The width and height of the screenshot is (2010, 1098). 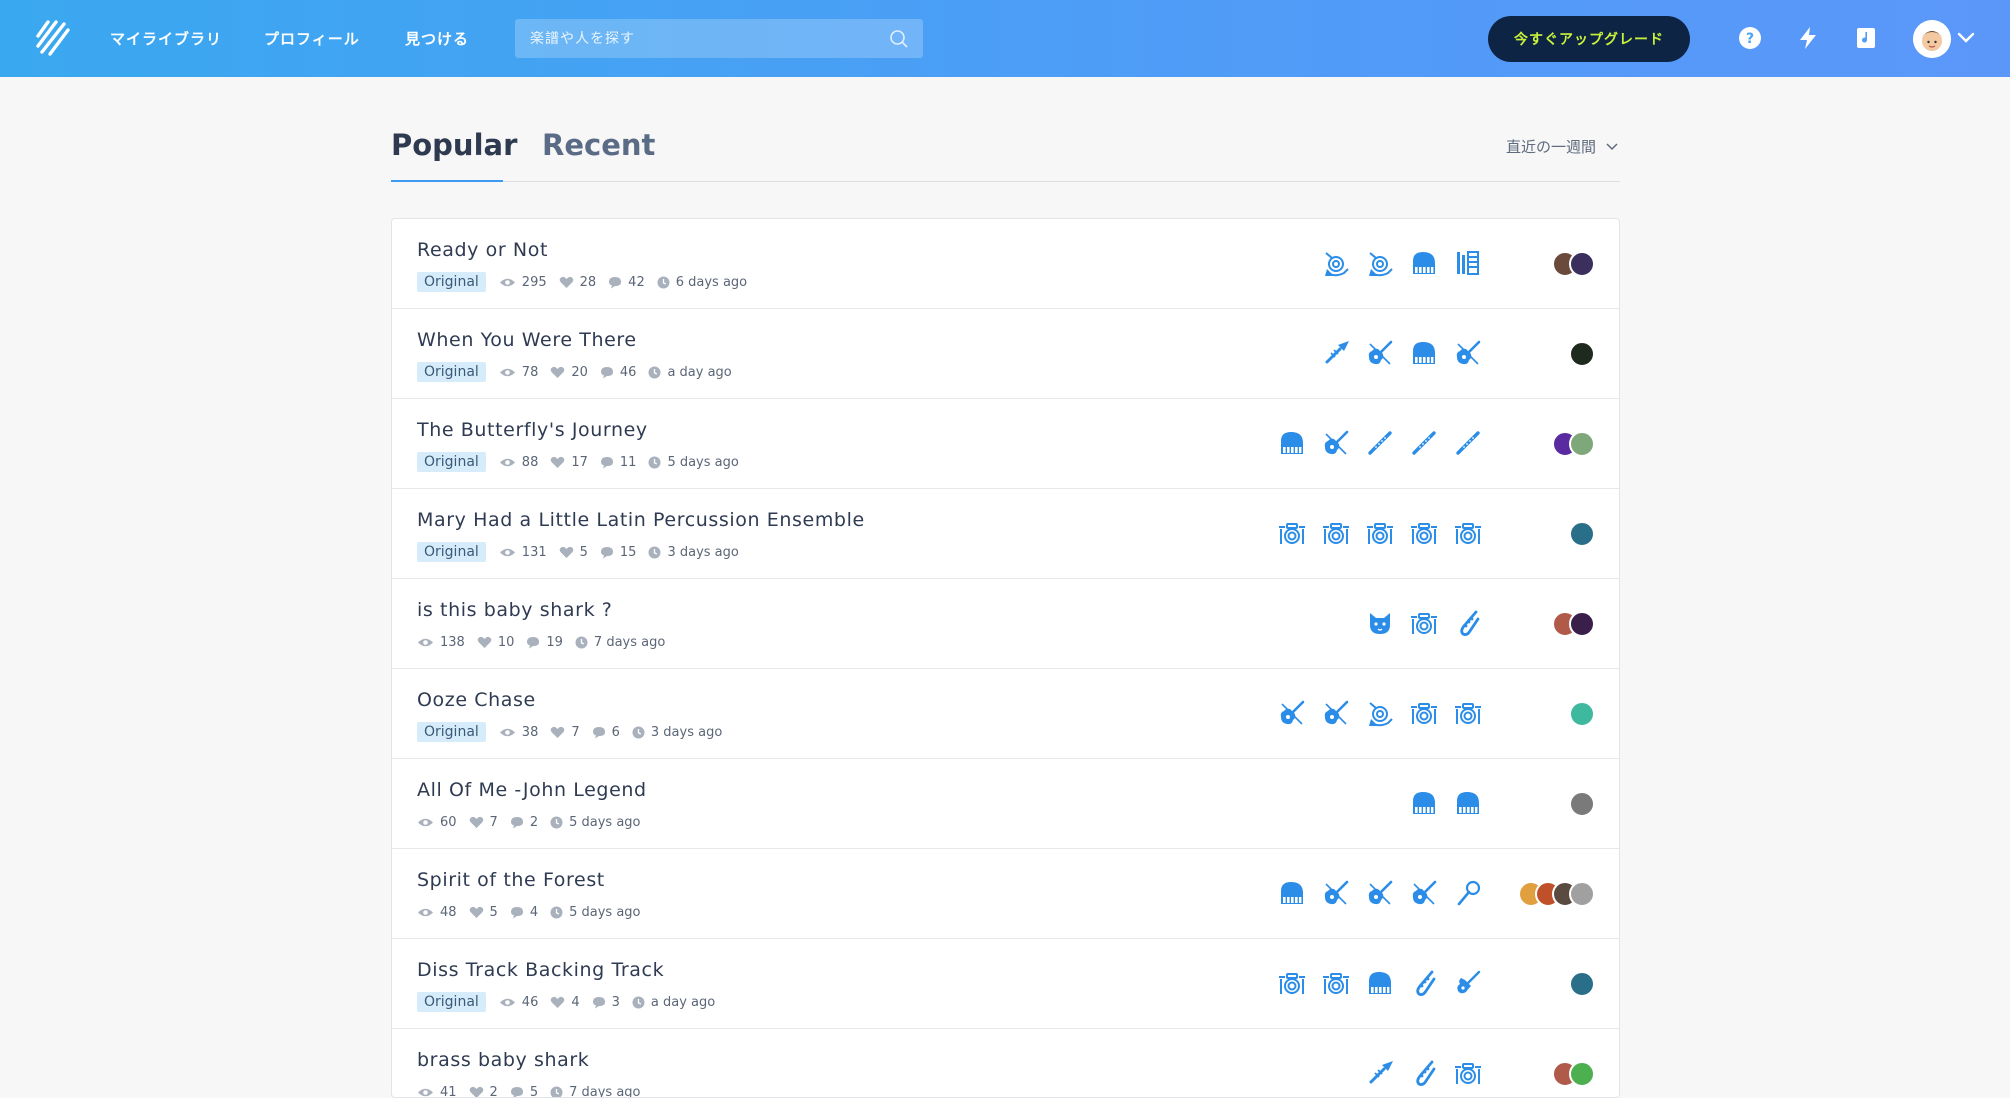 I want to click on likes-count: 7, so click(x=575, y=732).